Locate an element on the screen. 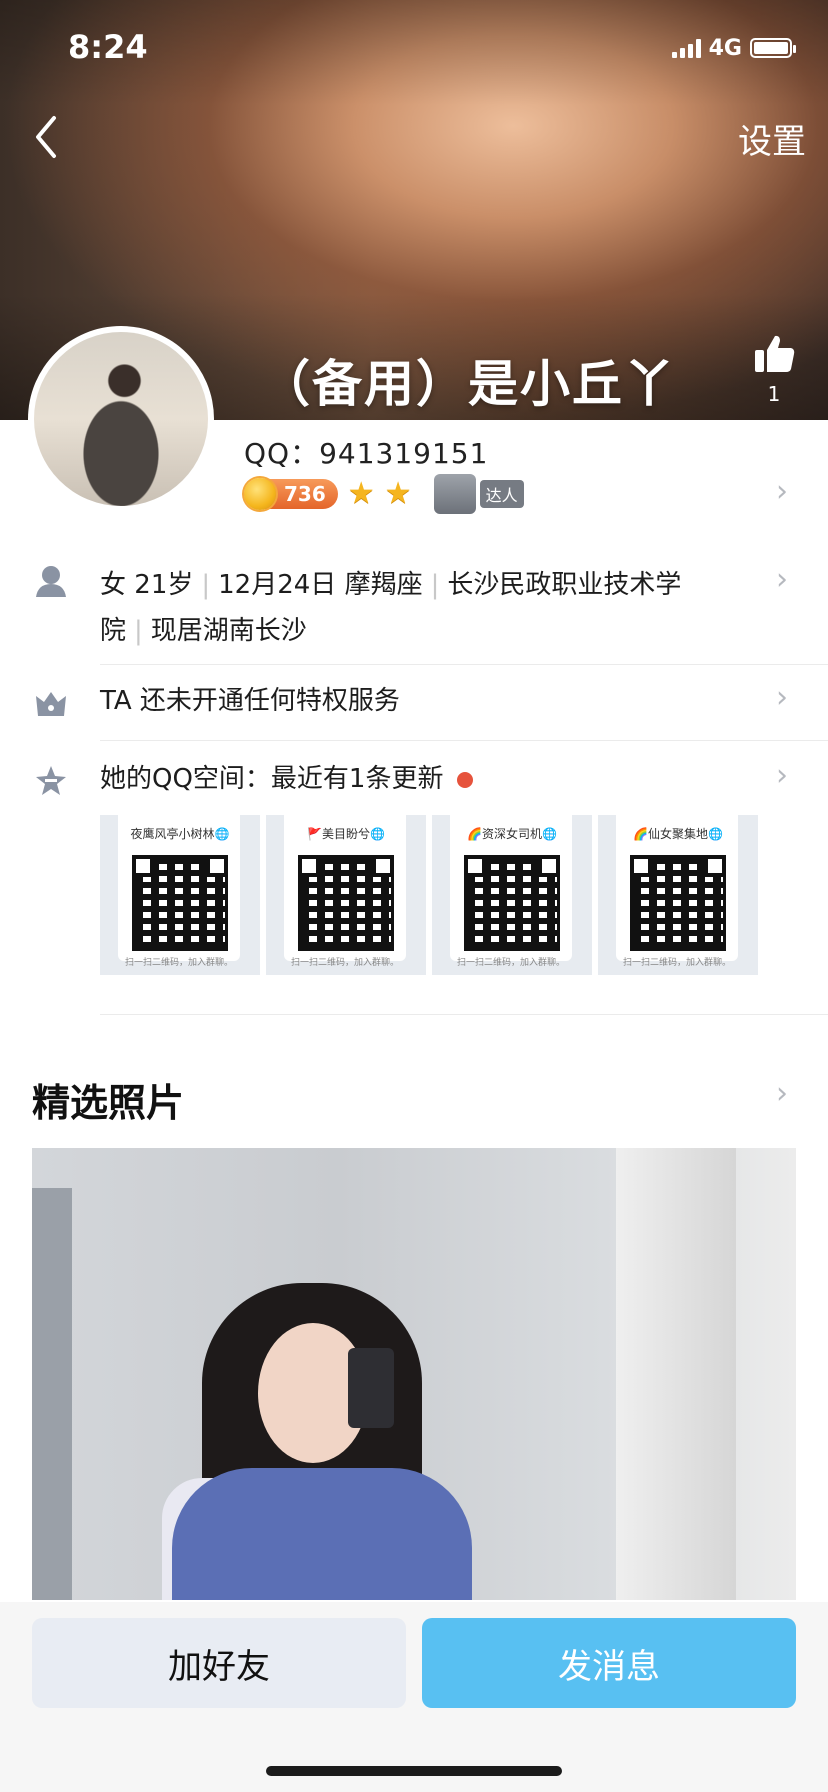 The width and height of the screenshot is (828, 1792). qr-tag: 🌈仙女聚集地🌐 is located at coordinates (678, 834).